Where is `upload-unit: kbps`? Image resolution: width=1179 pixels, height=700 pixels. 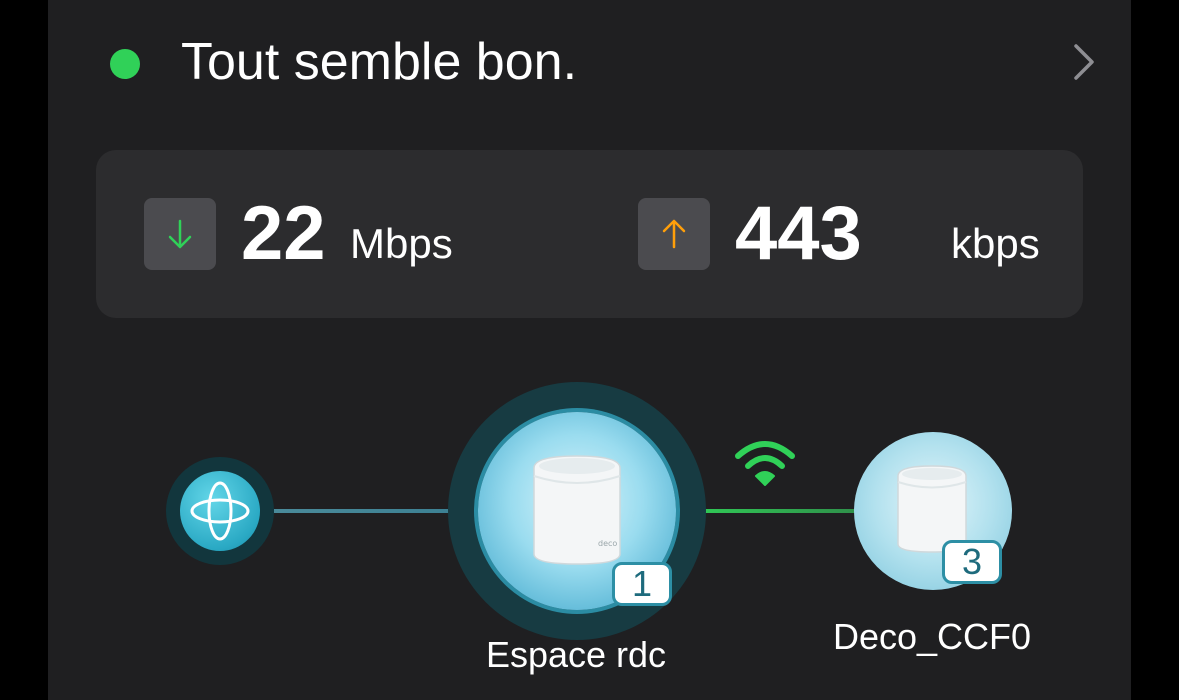
upload-unit: kbps is located at coordinates (995, 243).